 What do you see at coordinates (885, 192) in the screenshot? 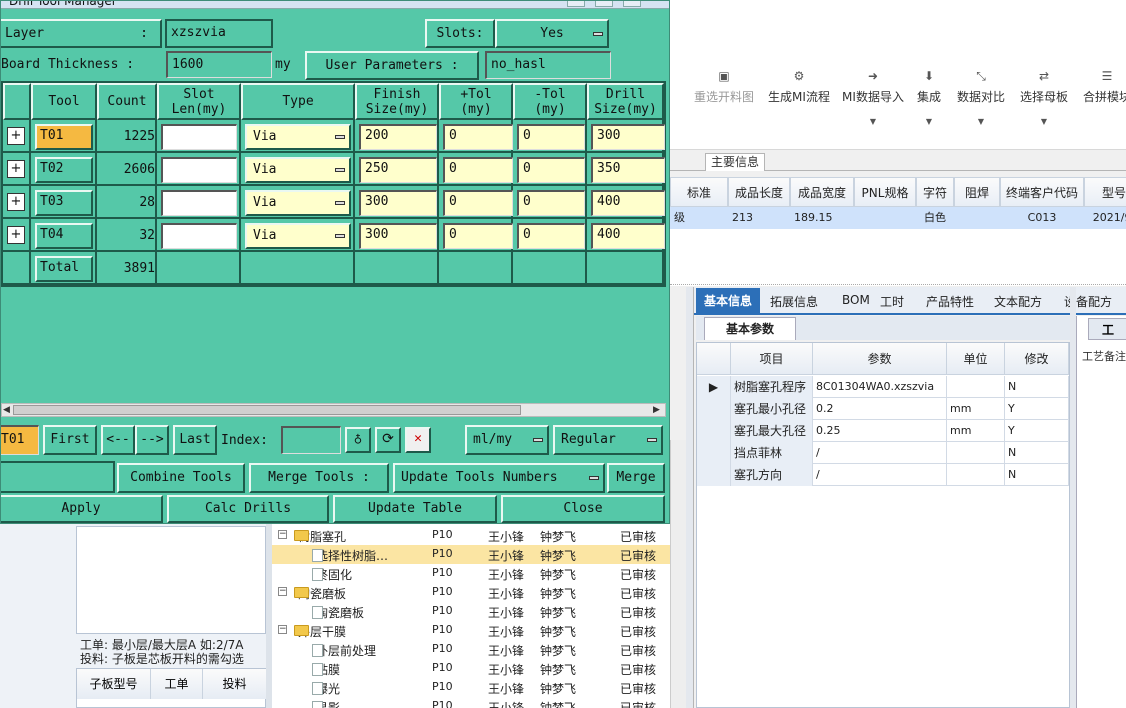
I see `grid-header: PNL规格` at bounding box center [885, 192].